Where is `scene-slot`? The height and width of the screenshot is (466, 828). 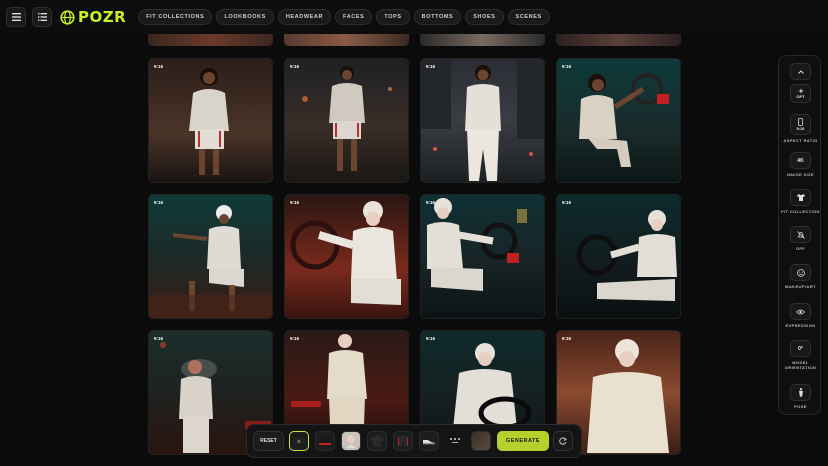 scene-slot is located at coordinates (481, 441).